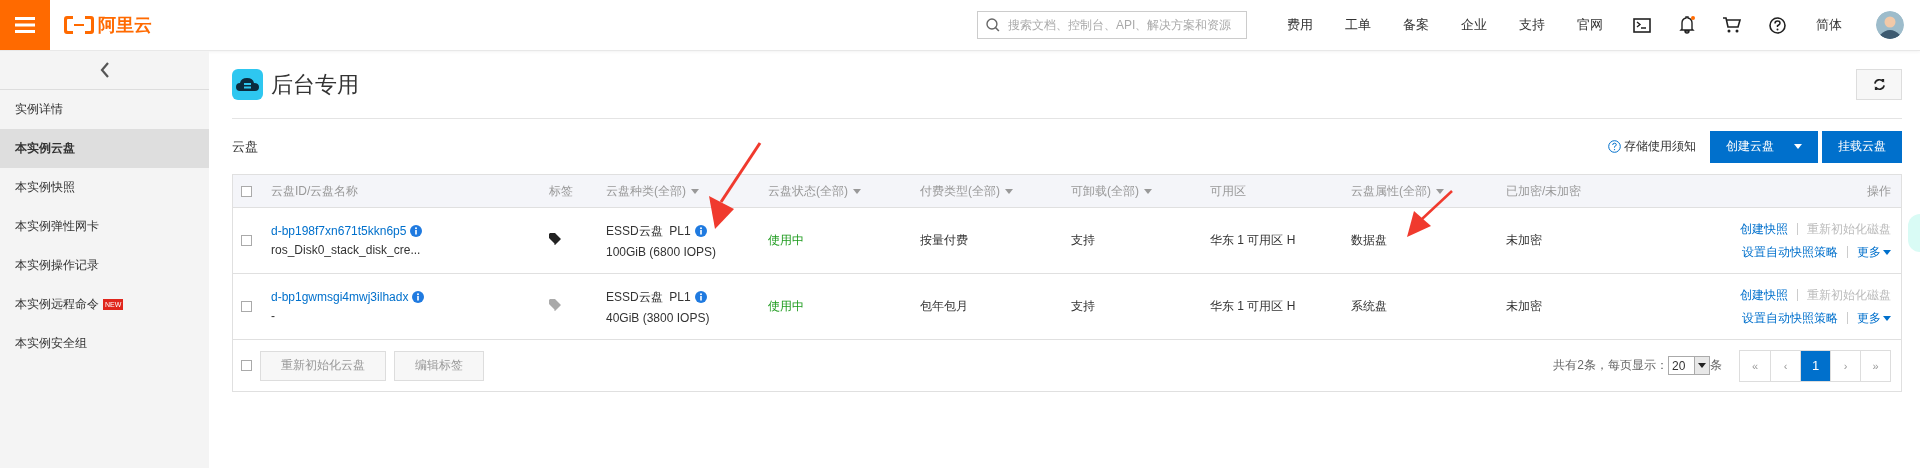 Image resolution: width=1920 pixels, height=468 pixels. Describe the element at coordinates (1358, 25) in the screenshot. I see `nav-link: 工单` at that location.